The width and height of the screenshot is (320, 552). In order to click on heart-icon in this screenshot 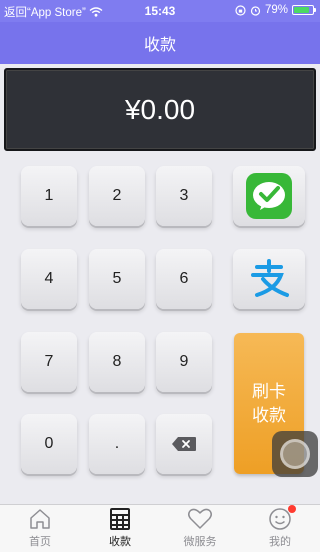, I will do `click(200, 519)`.